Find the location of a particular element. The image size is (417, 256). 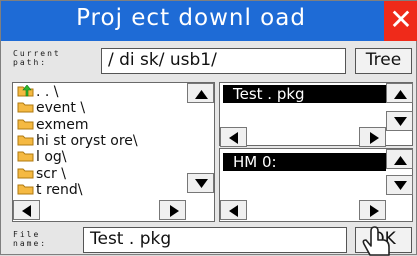

hmi-scroll-right-button is located at coordinates (372, 210).